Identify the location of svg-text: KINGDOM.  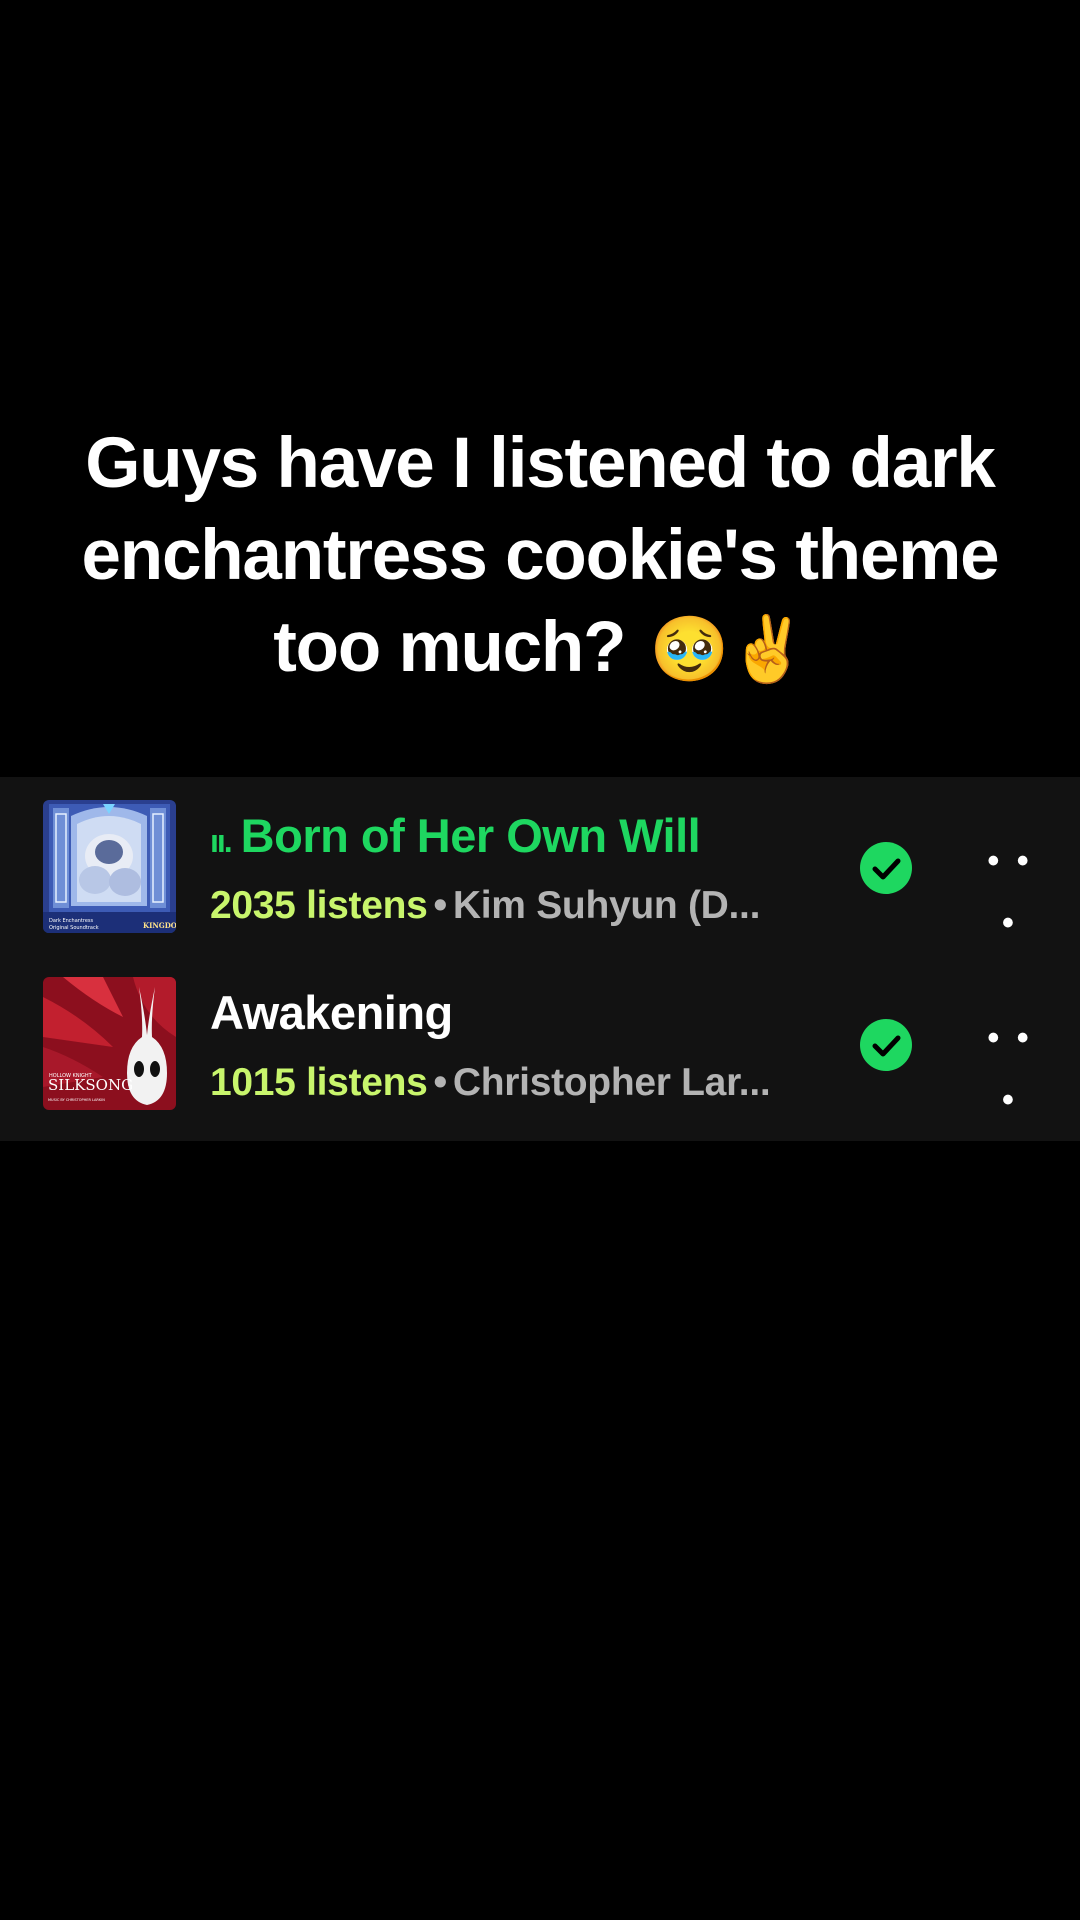
(159, 925).